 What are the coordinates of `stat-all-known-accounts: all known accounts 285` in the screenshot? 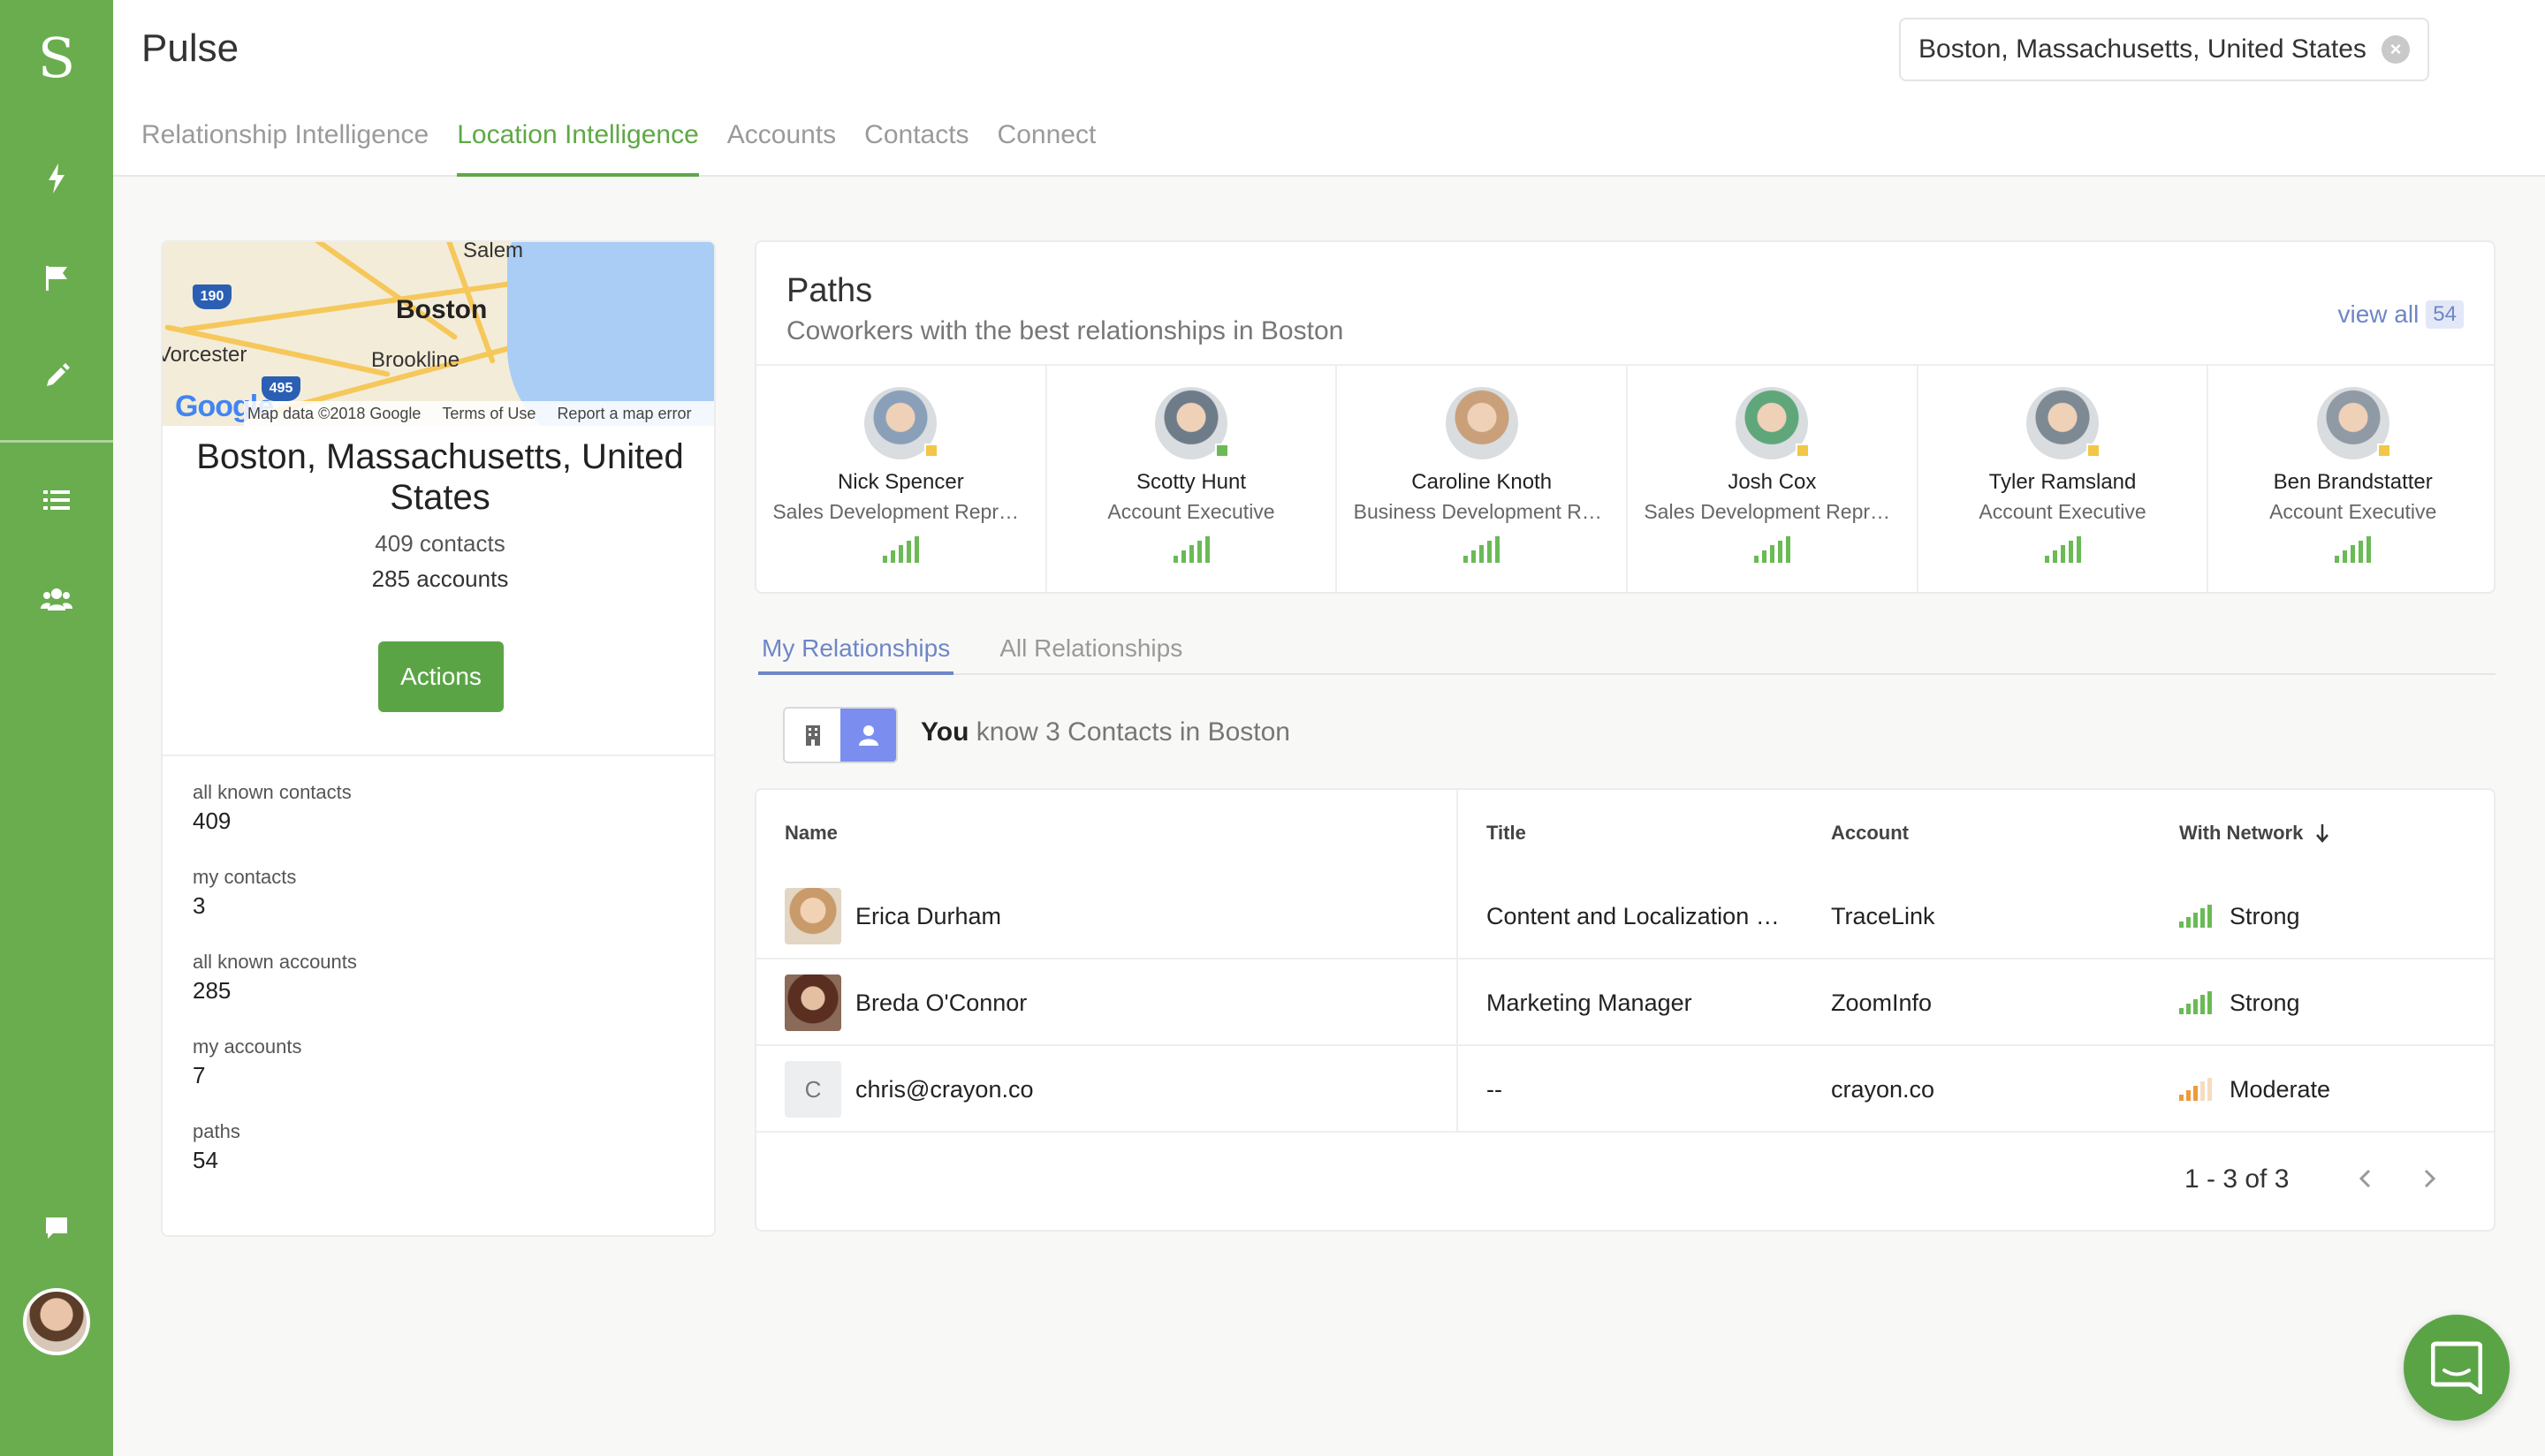 It's located at (275, 978).